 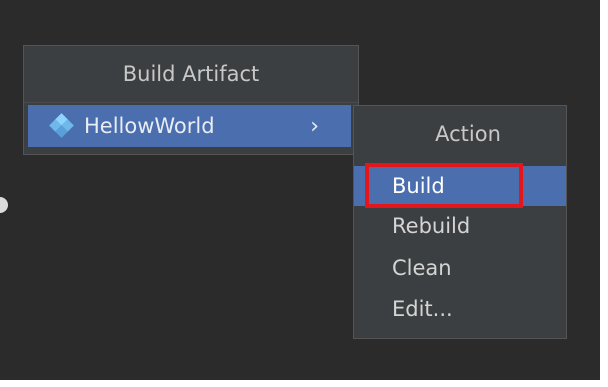 I want to click on artifact-diamond-icon, so click(x=61, y=125).